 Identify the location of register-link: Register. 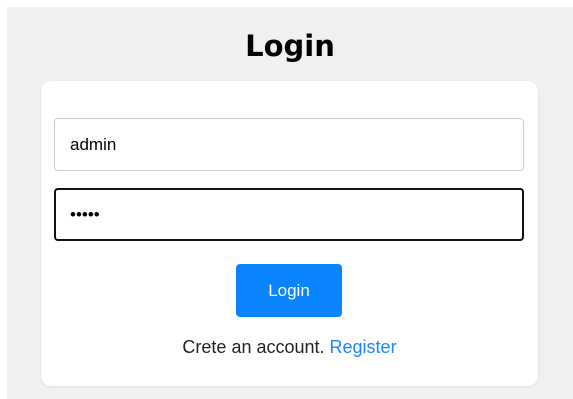
(363, 347).